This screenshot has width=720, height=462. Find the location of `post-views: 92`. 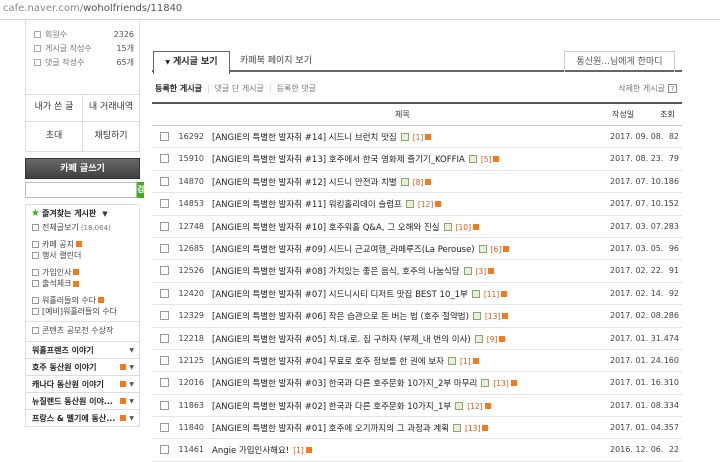

post-views: 92 is located at coordinates (673, 293).